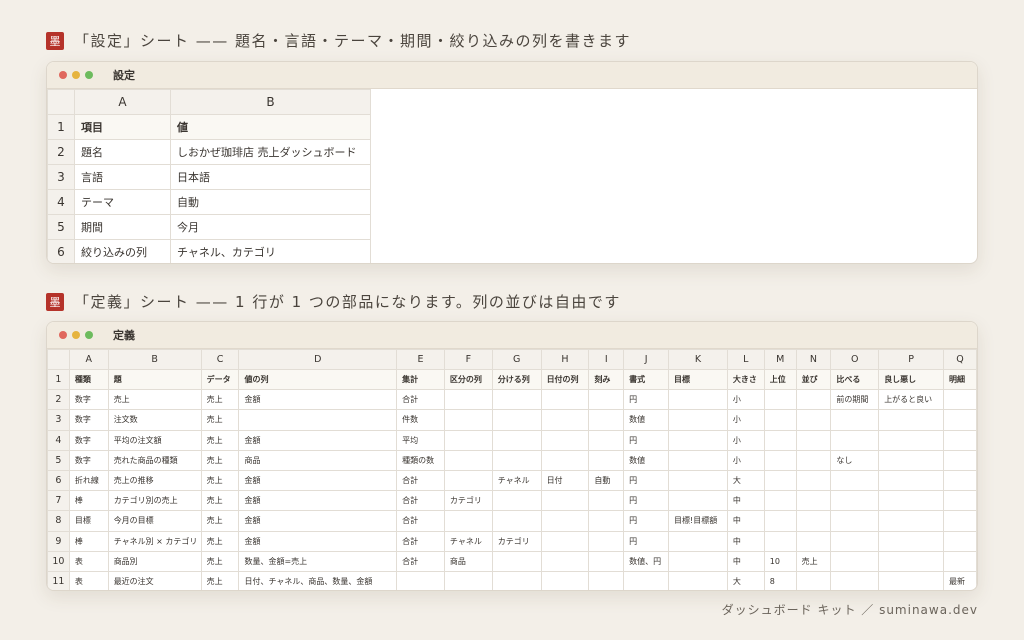 This screenshot has height=640, width=1024. What do you see at coordinates (58, 561) in the screenshot?
I see `row-number: 10` at bounding box center [58, 561].